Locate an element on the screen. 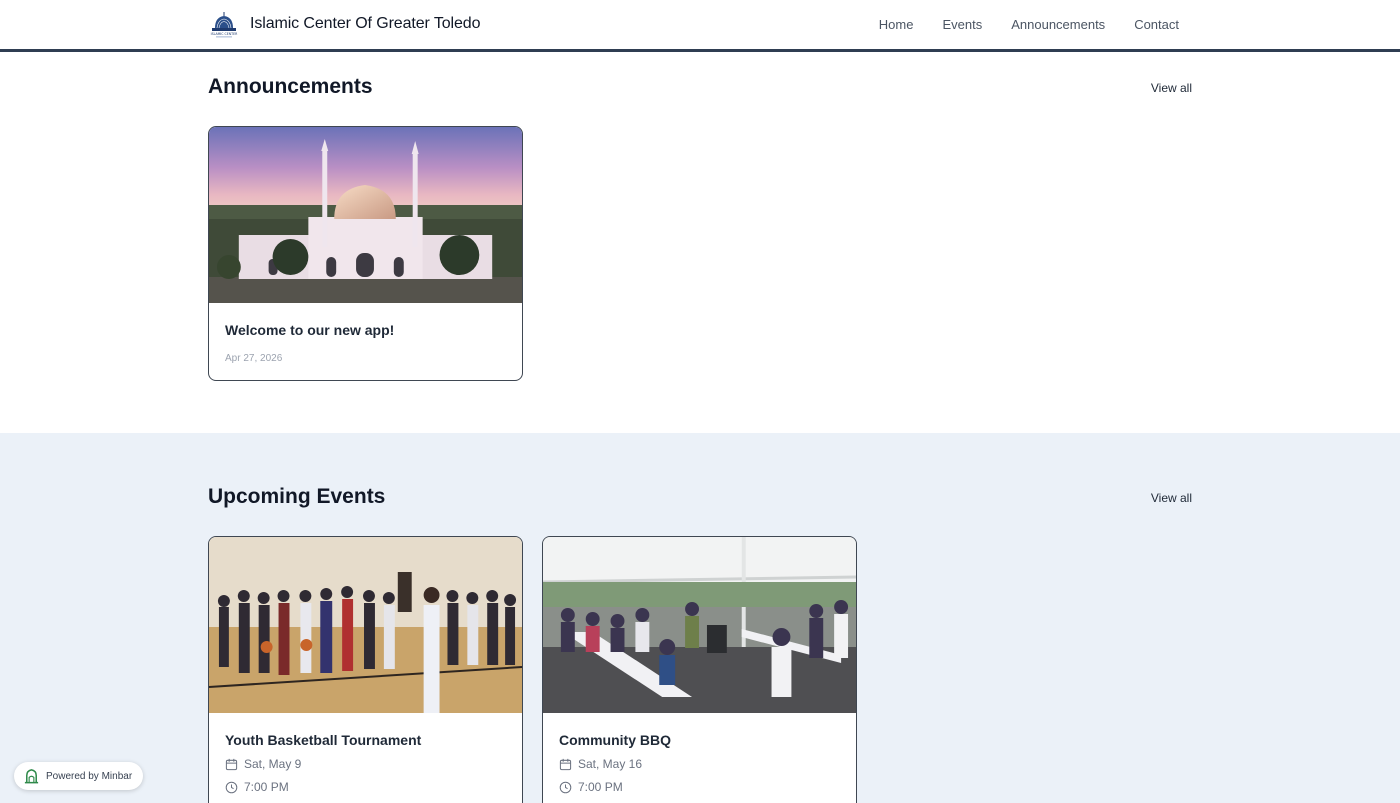  powered-by-minbar-badge: Powered by Minbar is located at coordinates (79, 776).